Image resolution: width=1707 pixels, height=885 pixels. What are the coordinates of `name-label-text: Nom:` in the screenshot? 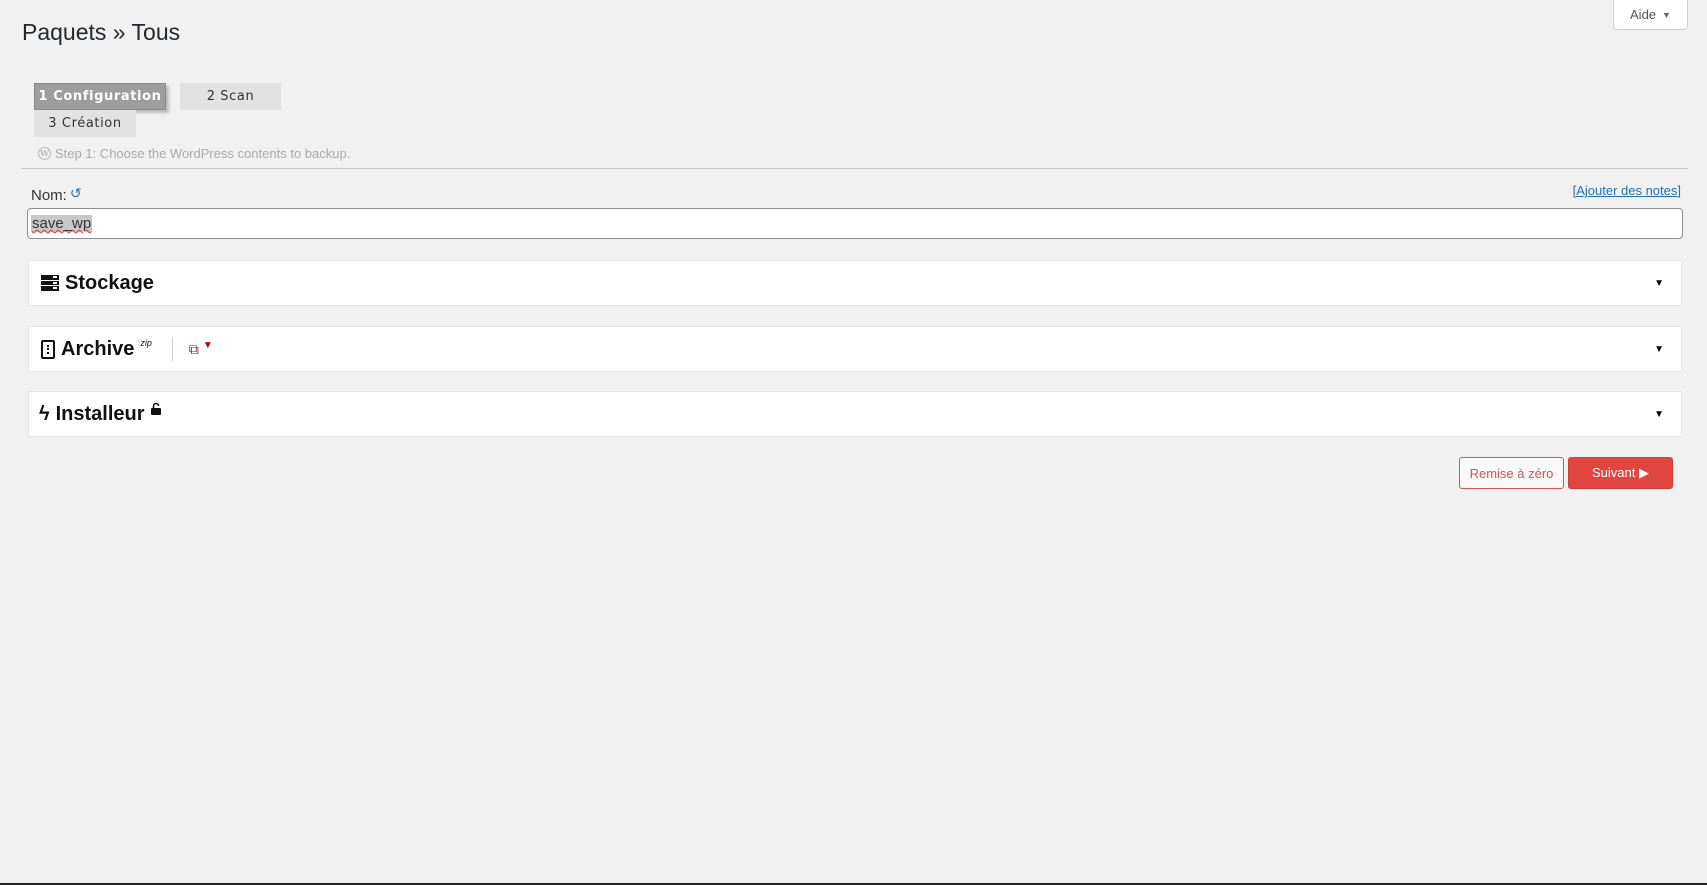 It's located at (49, 195).